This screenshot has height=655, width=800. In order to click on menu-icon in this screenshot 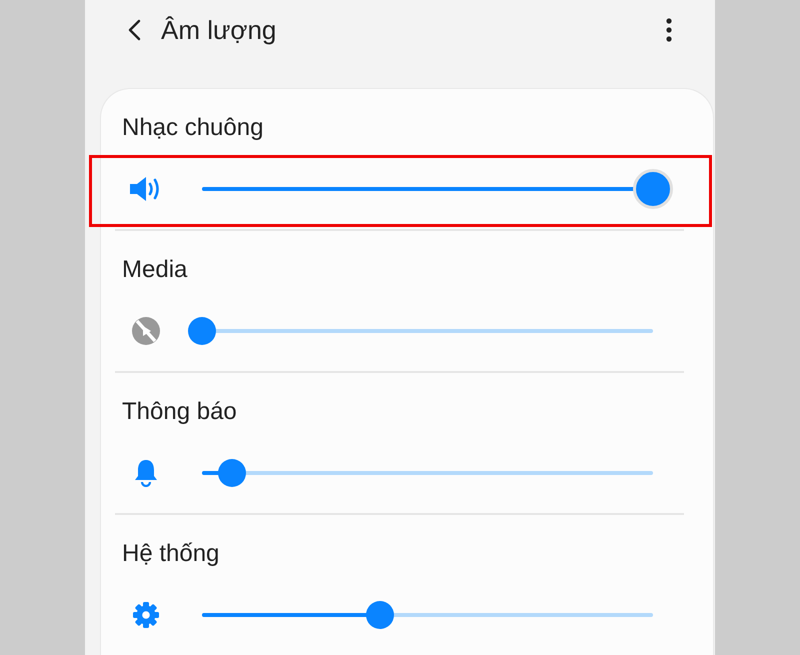, I will do `click(669, 30)`.